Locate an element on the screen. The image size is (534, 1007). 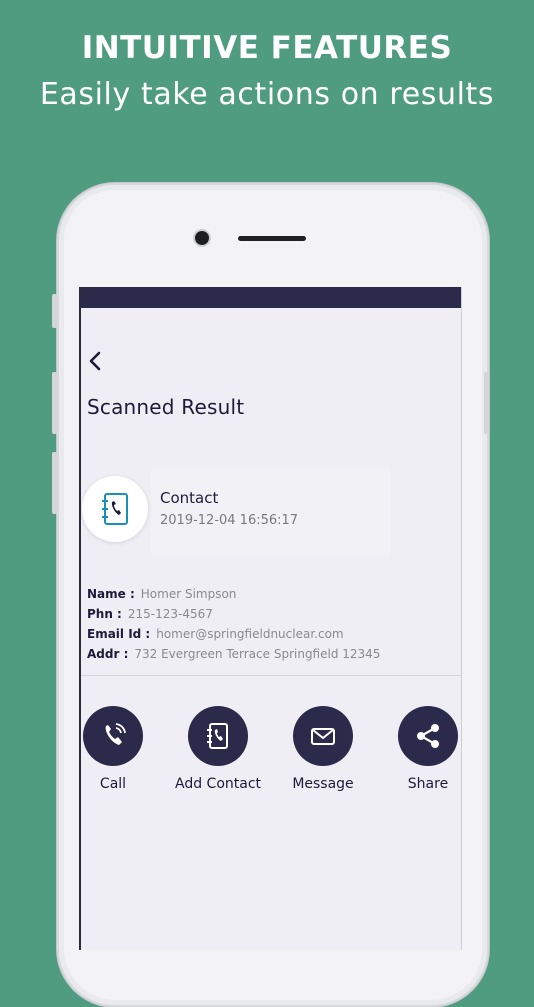
message-label: Message is located at coordinates (323, 784).